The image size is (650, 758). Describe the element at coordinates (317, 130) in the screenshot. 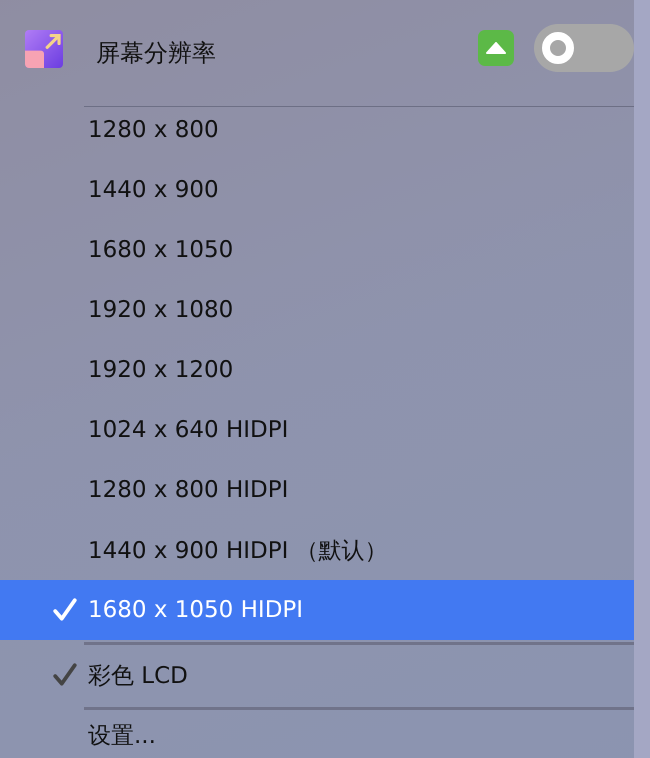

I see `resolution-item: 1280 x 800` at that location.